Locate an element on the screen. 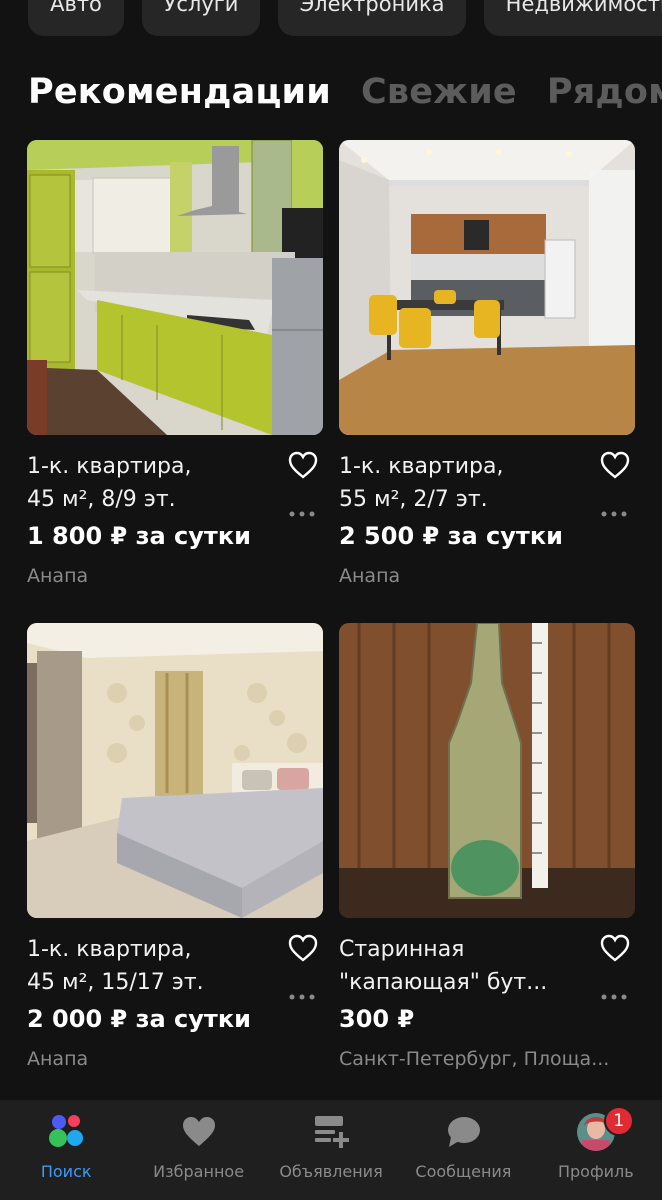 This screenshot has width=662, height=1200. nav-label: Объявления is located at coordinates (331, 1171).